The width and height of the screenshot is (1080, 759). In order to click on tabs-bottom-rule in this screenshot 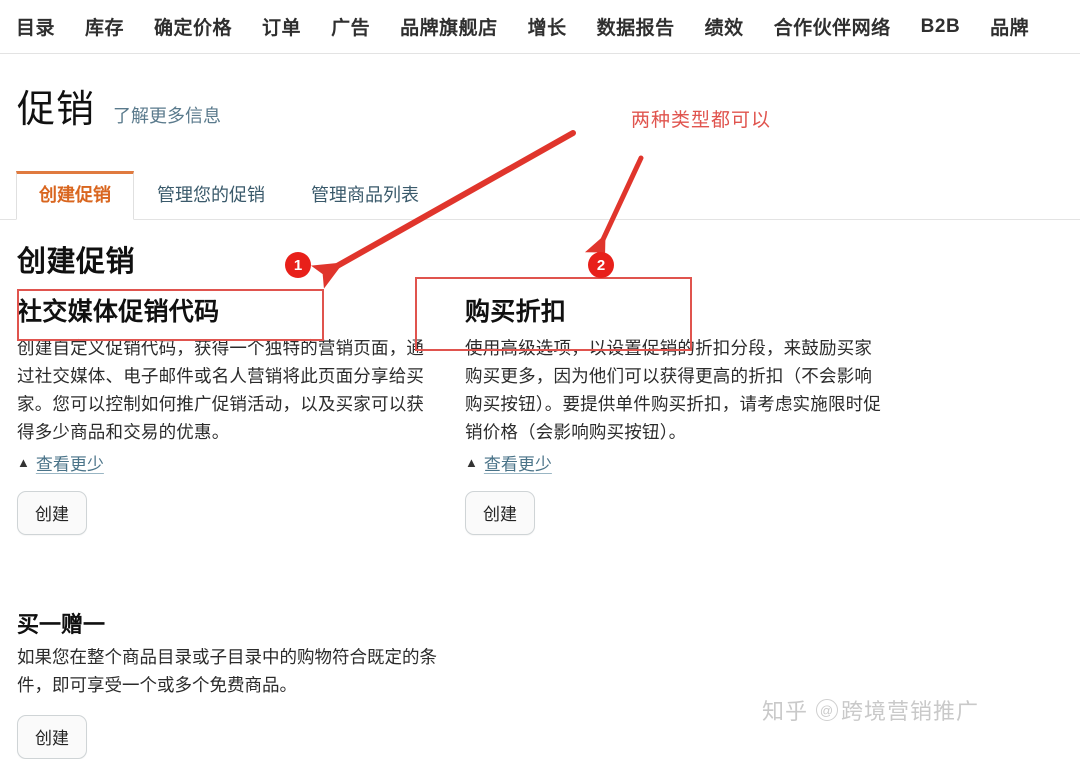, I will do `click(540, 219)`.